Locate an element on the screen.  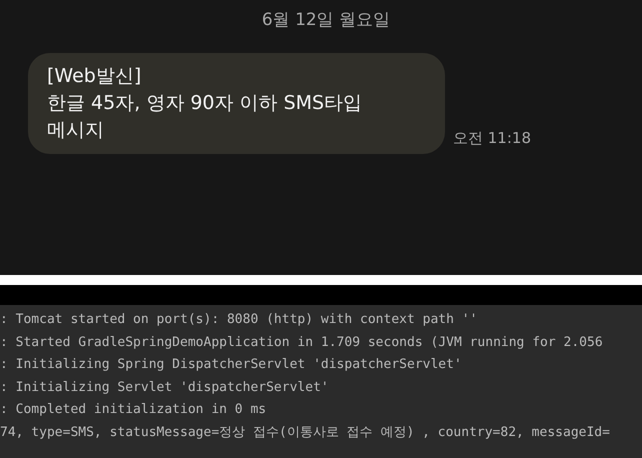
log-line: : Started GradleSpringDemoApplication in 1.709 seconds (JVM running for 2.056 is located at coordinates (301, 343).